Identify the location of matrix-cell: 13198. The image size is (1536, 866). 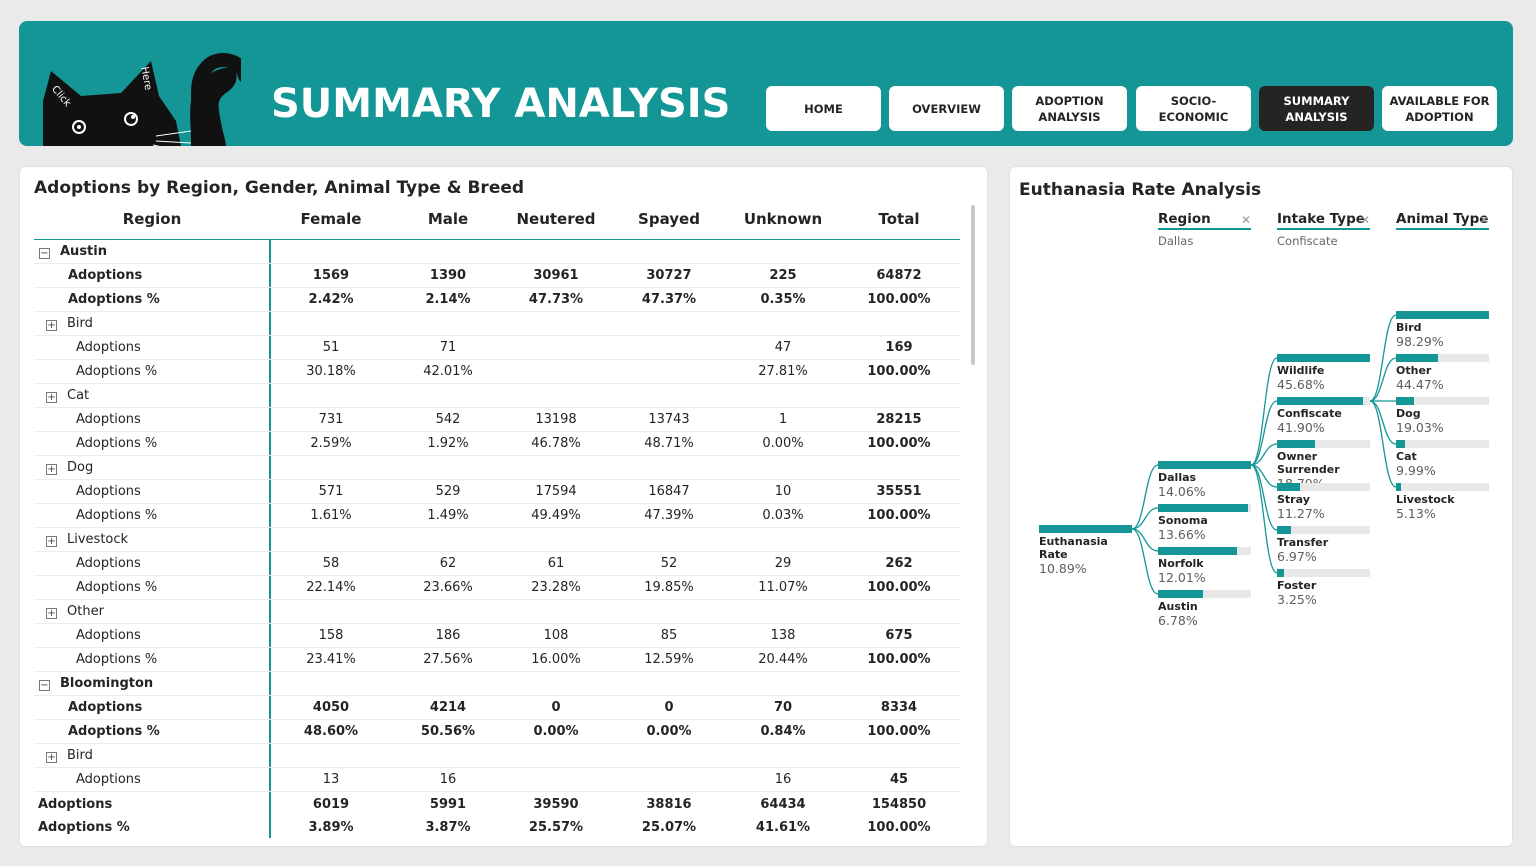
(556, 419).